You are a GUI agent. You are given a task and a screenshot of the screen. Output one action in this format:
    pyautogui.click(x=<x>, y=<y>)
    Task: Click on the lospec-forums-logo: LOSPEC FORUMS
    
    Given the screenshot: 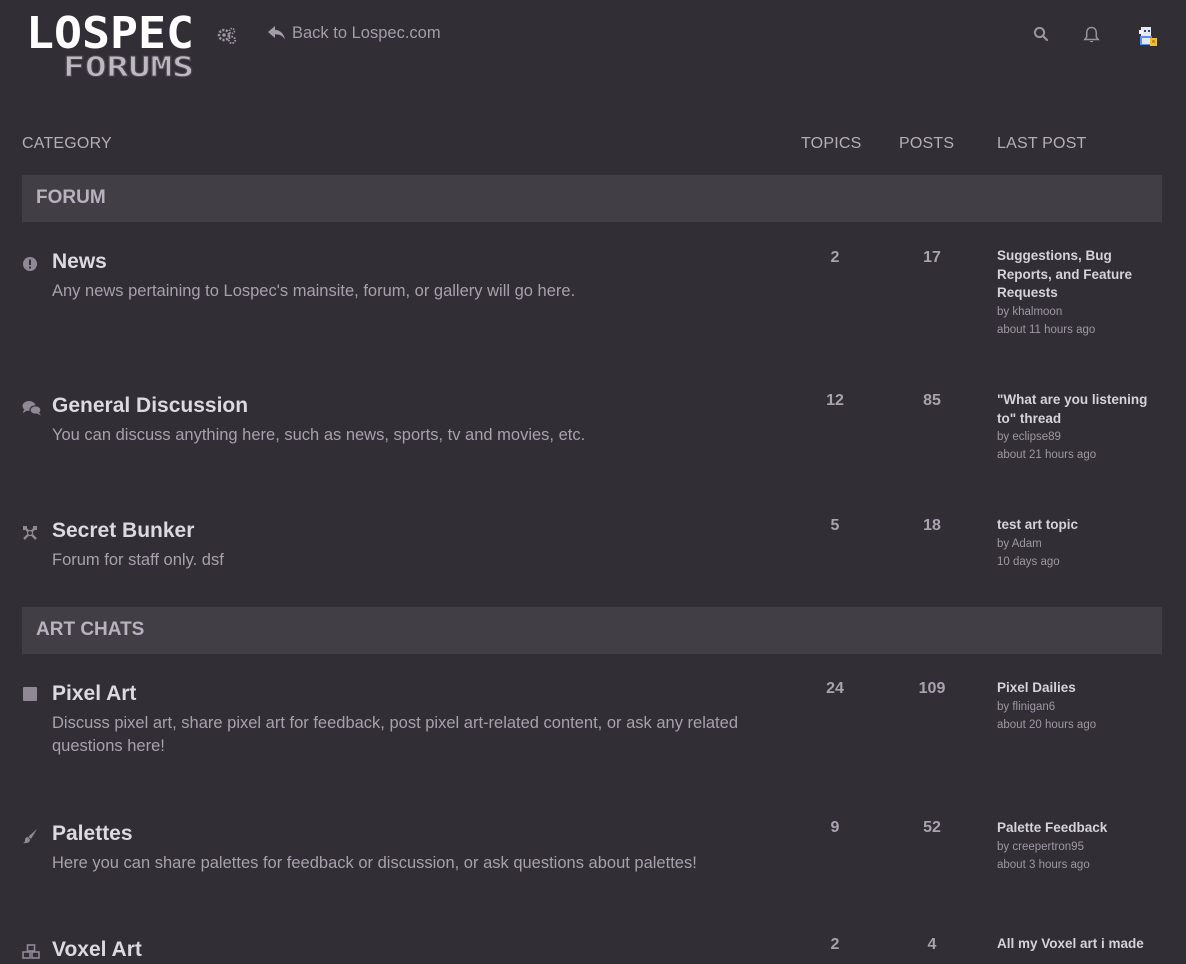 What is the action you would take?
    pyautogui.click(x=112, y=46)
    